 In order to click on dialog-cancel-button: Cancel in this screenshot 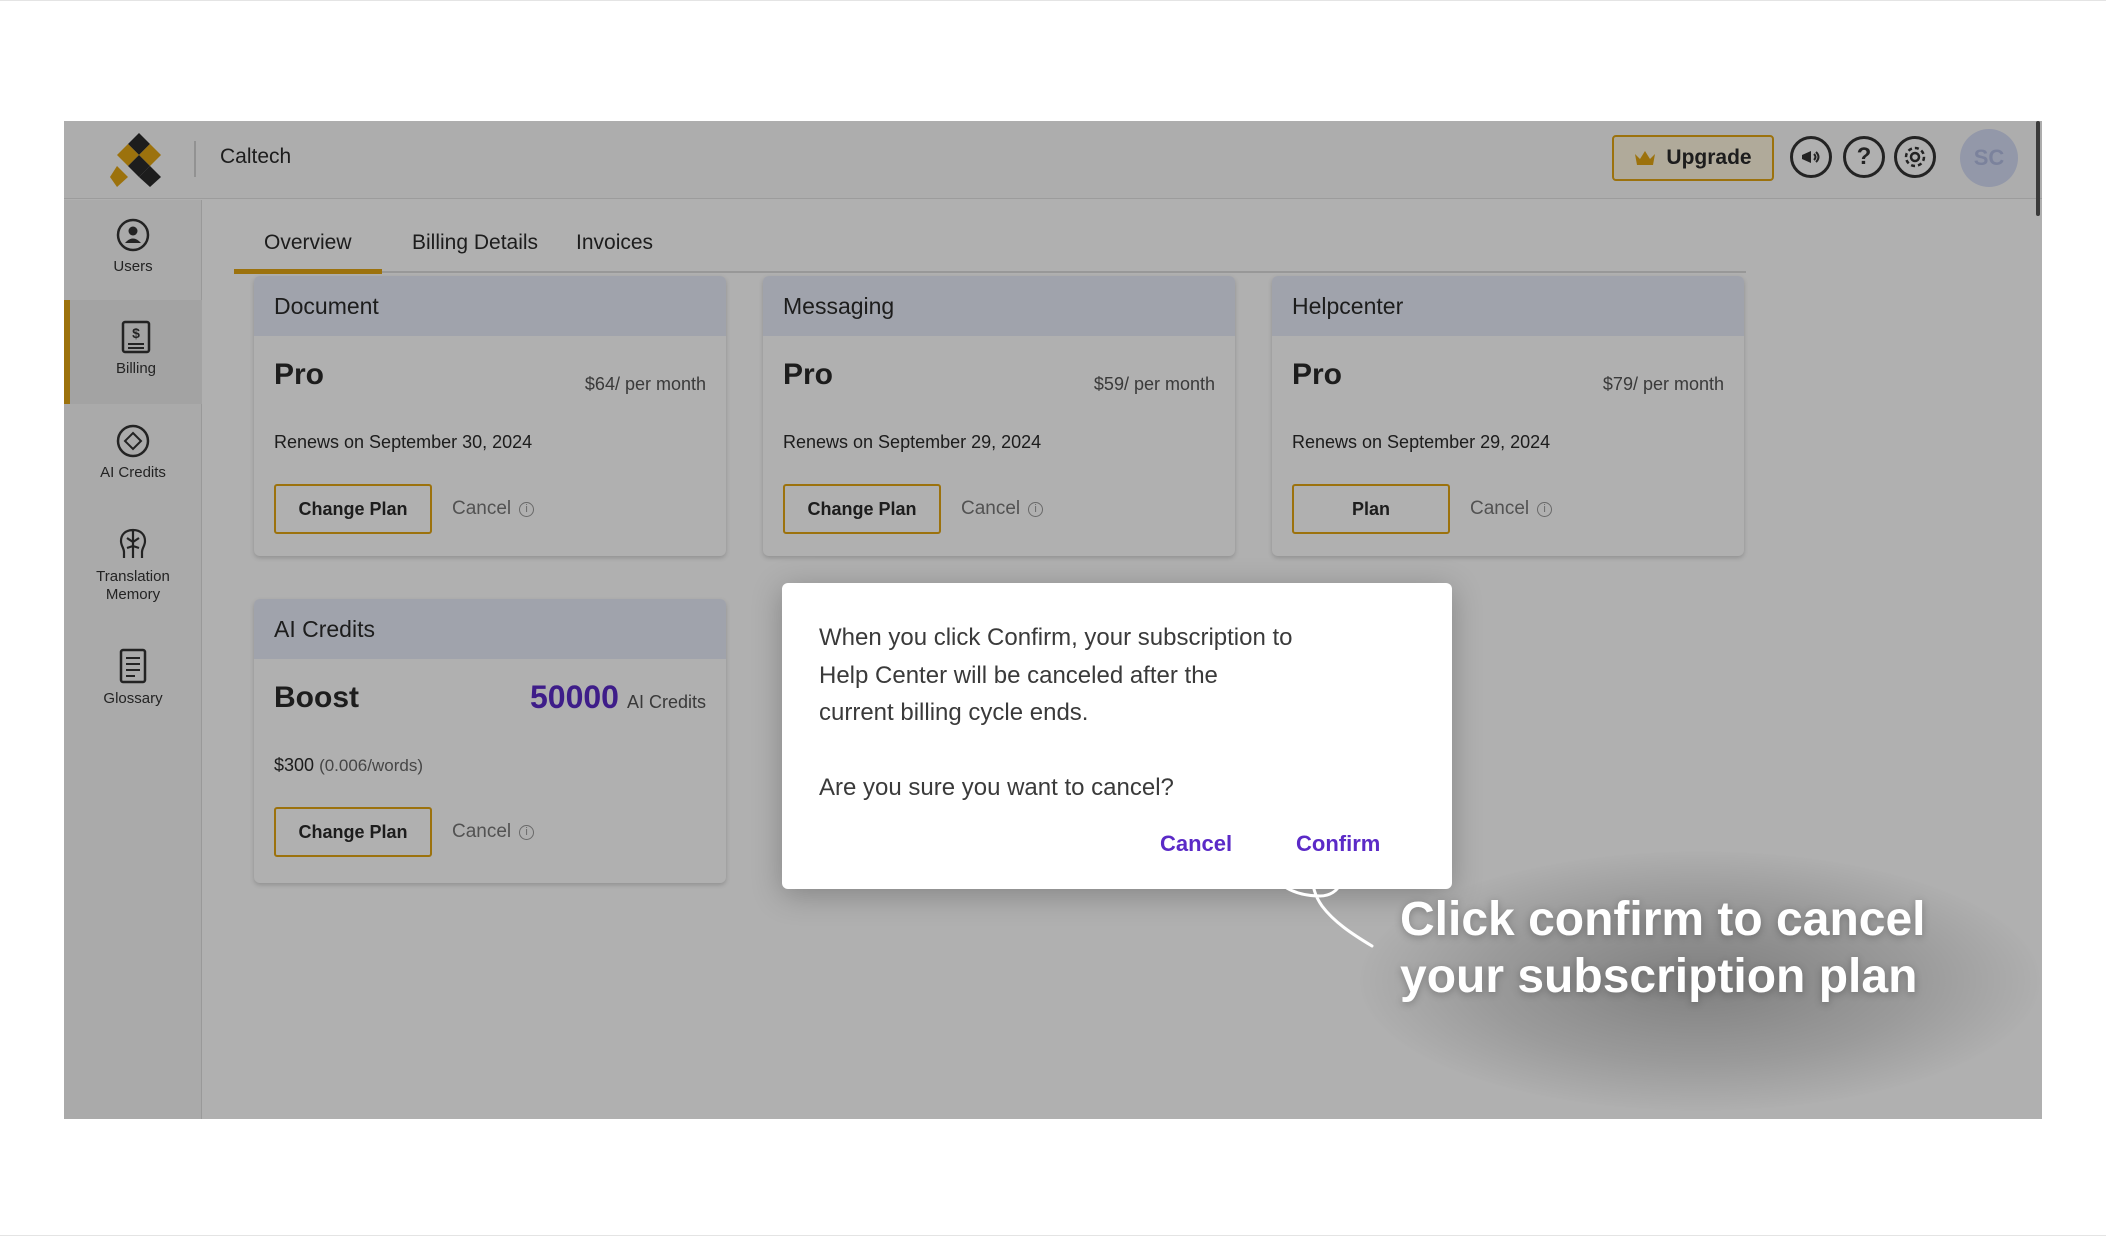, I will do `click(1196, 844)`.